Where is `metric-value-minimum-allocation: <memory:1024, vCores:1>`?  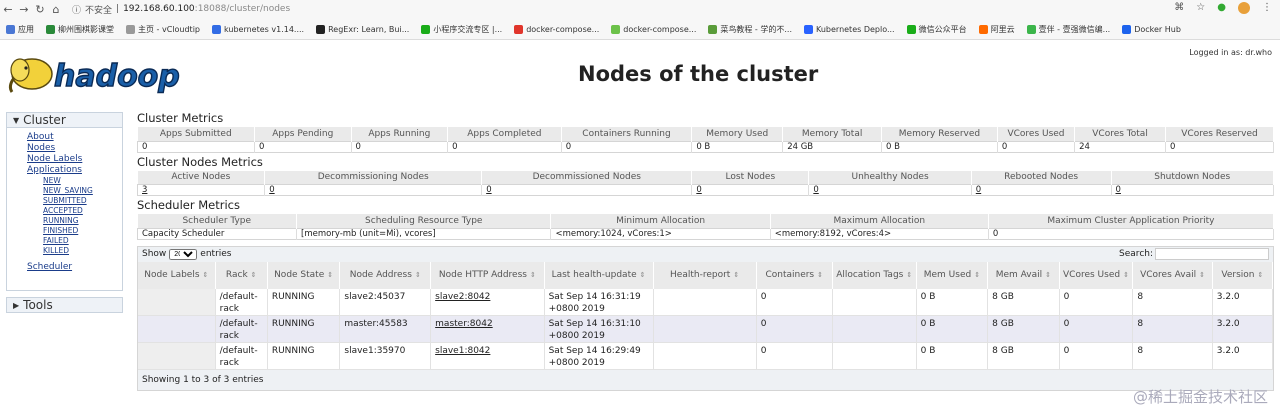
metric-value-minimum-allocation: <memory:1024, vCores:1> is located at coordinates (660, 233).